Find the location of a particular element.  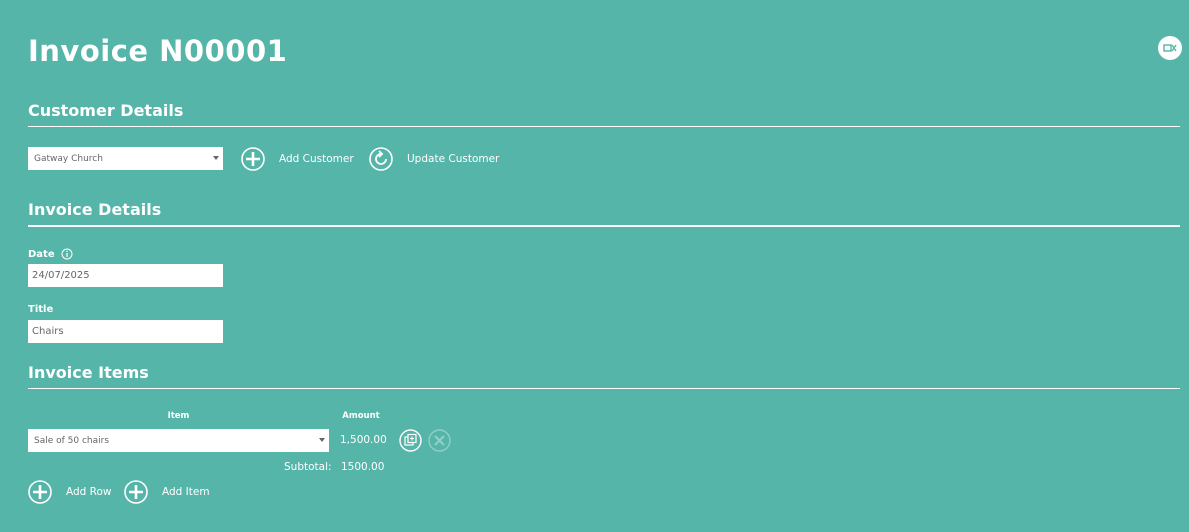

add-row-label: Add Row is located at coordinates (89, 492).